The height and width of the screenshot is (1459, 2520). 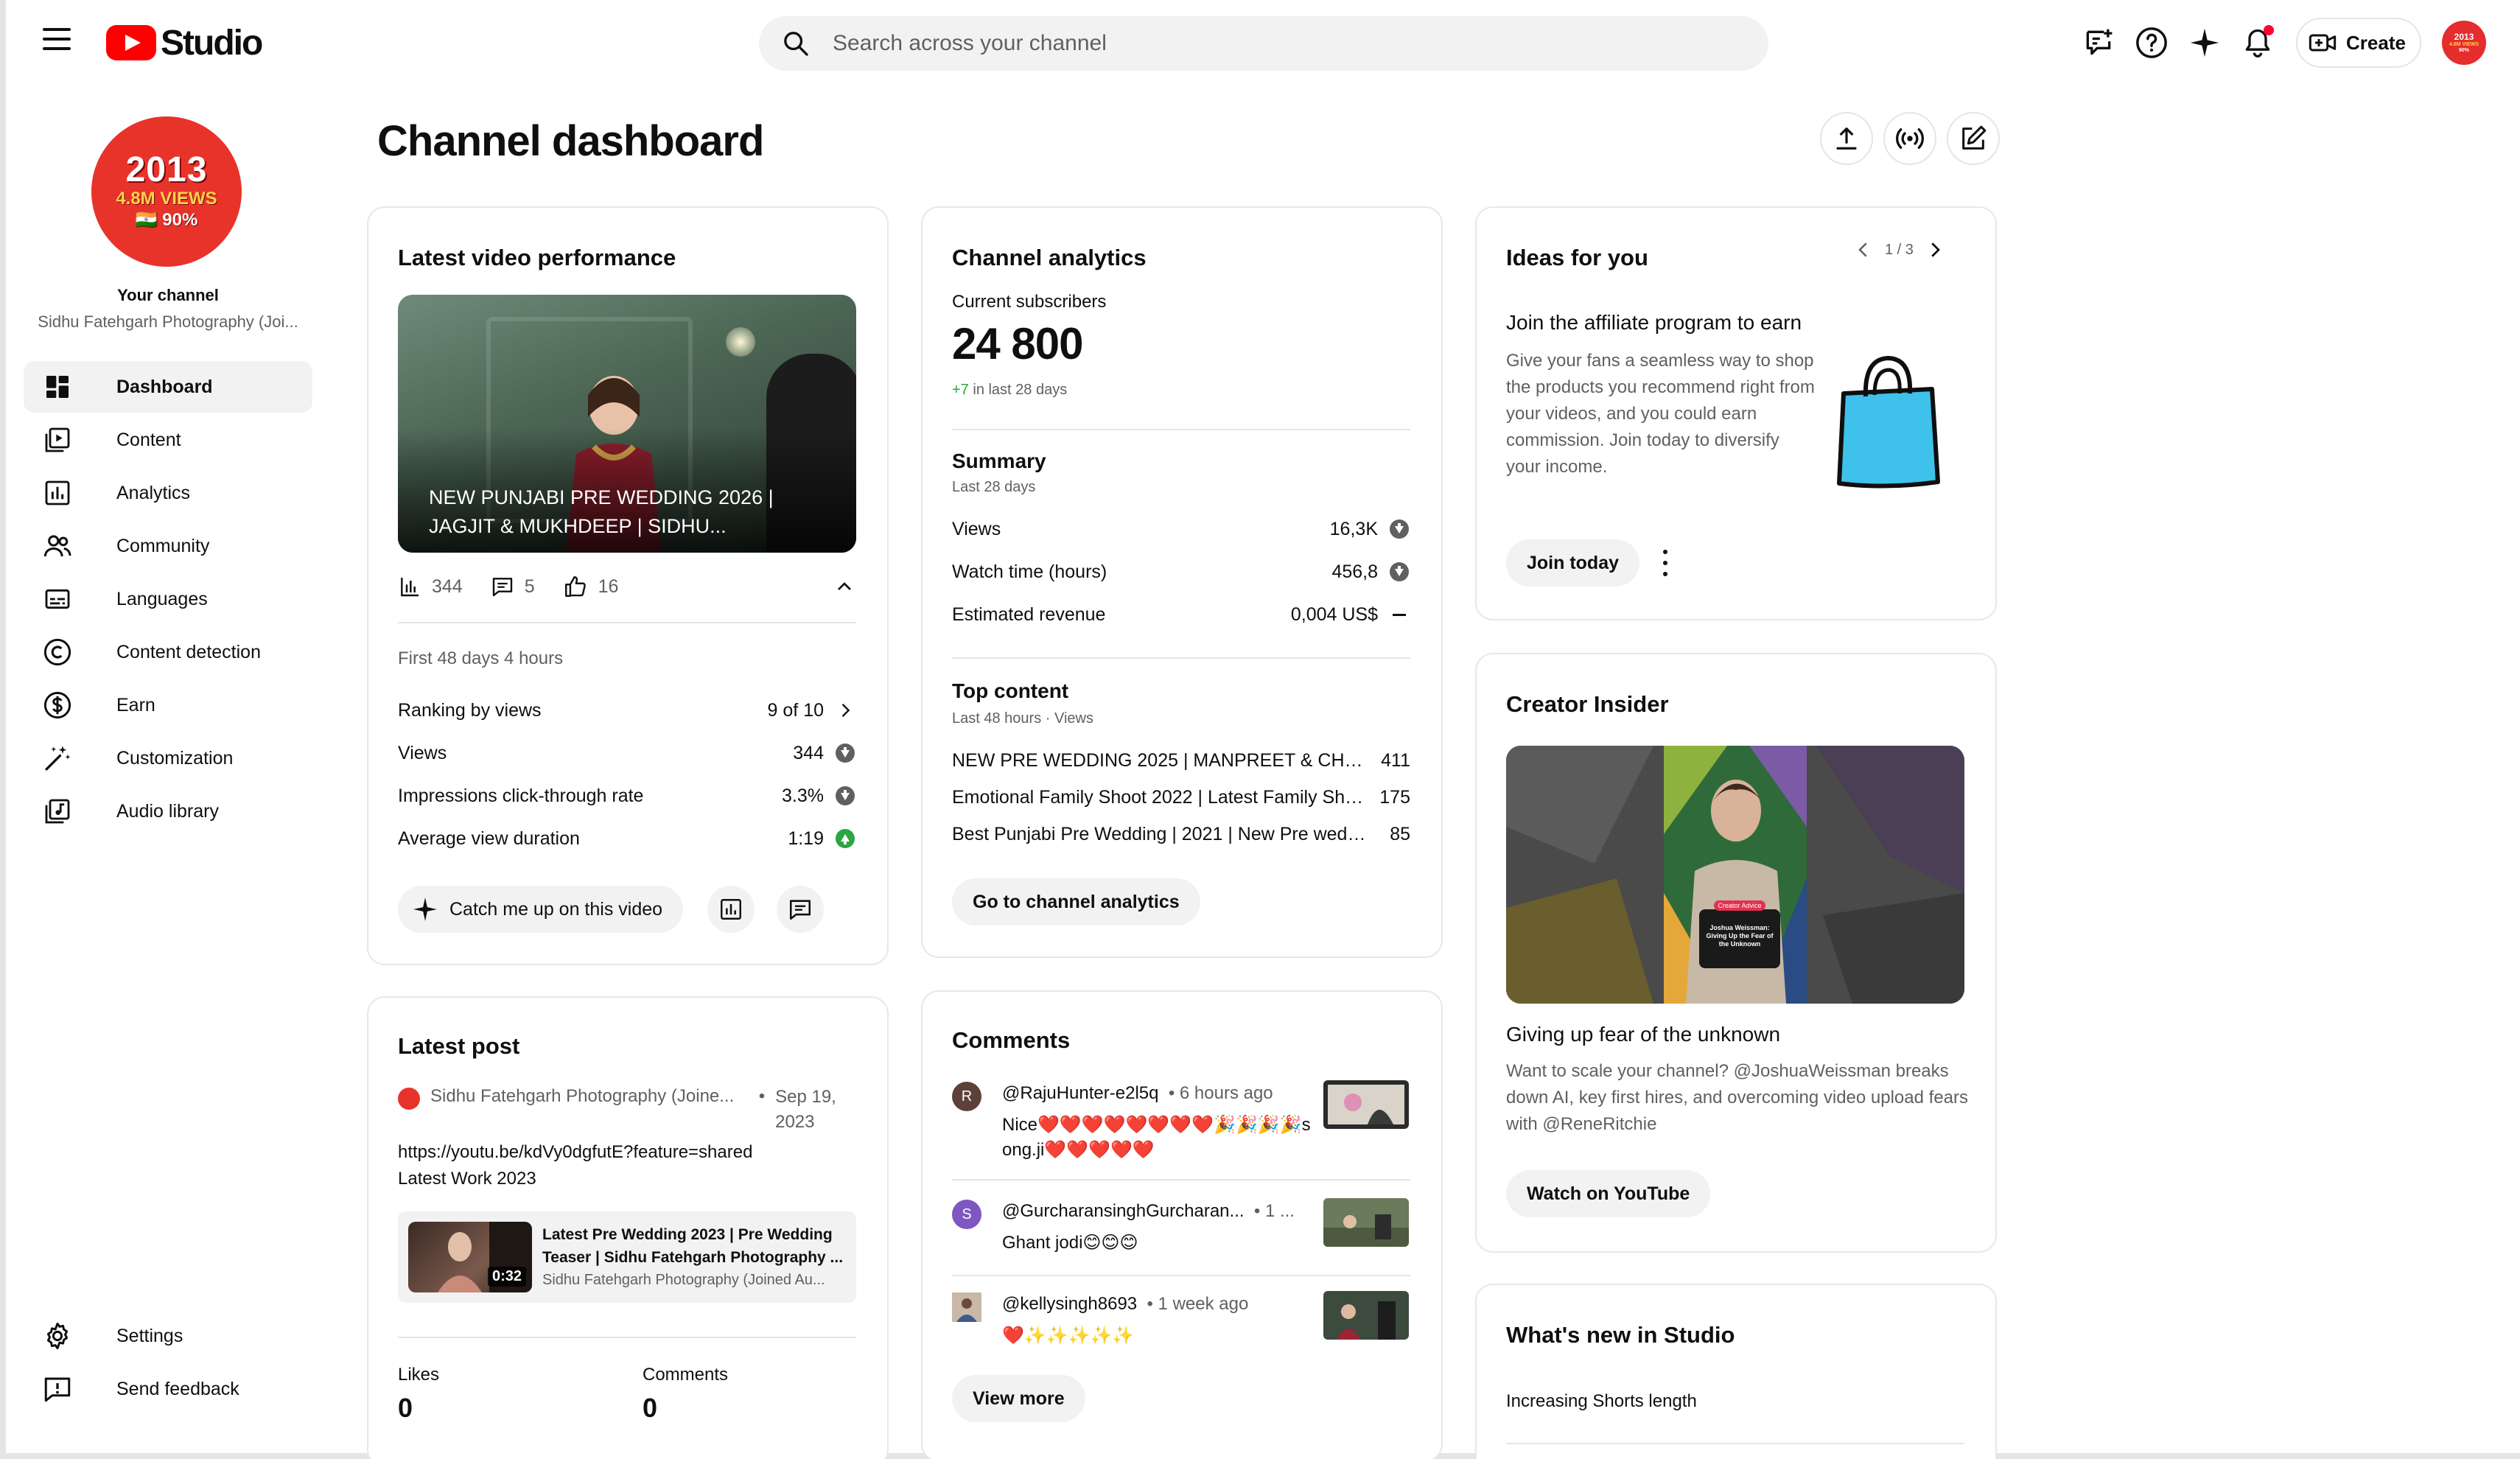 What do you see at coordinates (1275, 43) in the screenshot?
I see `search-input` at bounding box center [1275, 43].